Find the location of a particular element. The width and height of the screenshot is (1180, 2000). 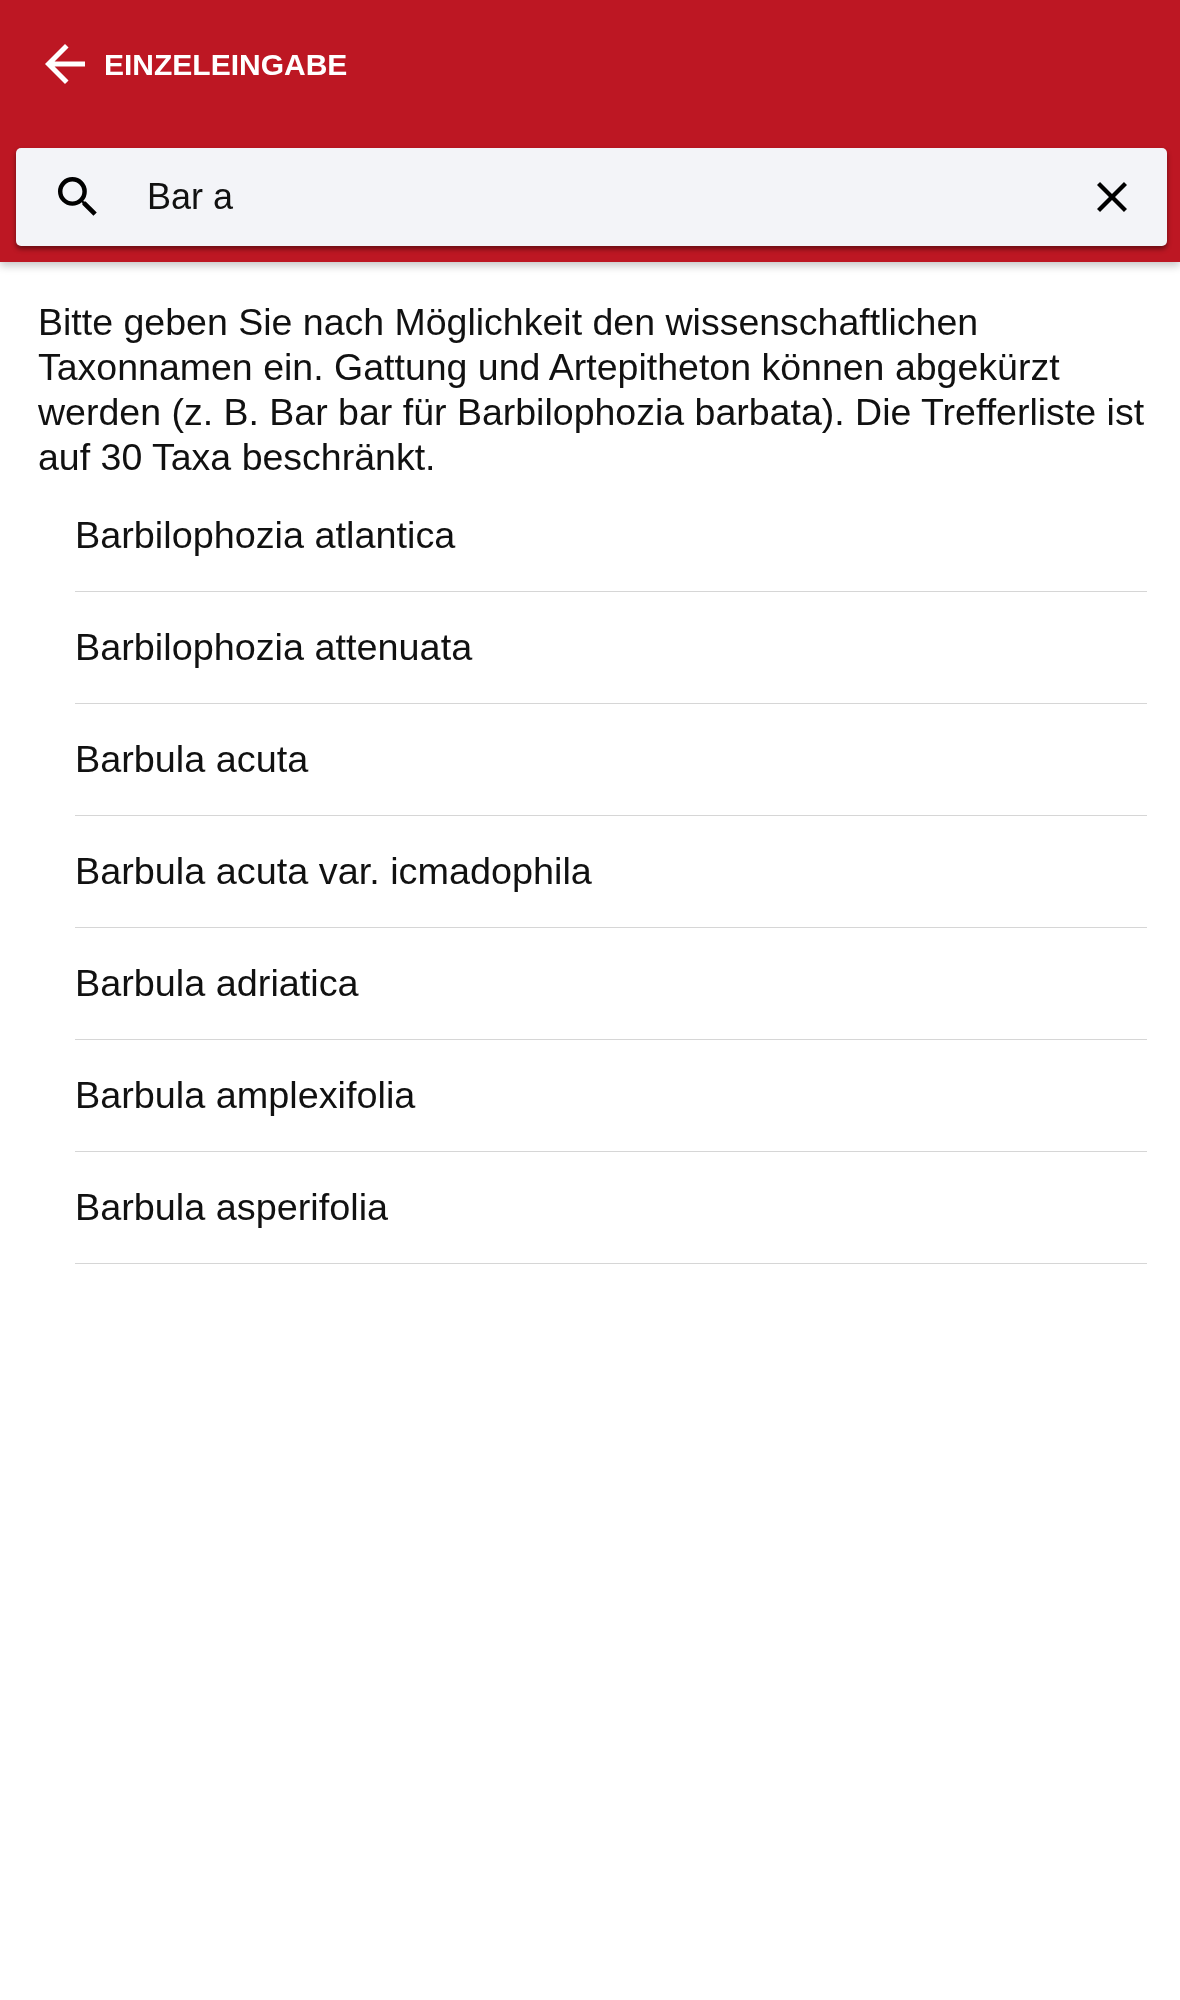

search-icon is located at coordinates (78, 197).